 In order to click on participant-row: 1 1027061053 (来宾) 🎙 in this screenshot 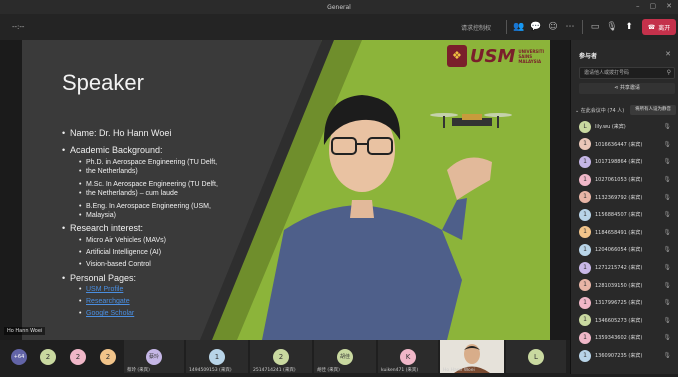, I will do `click(626, 180)`.